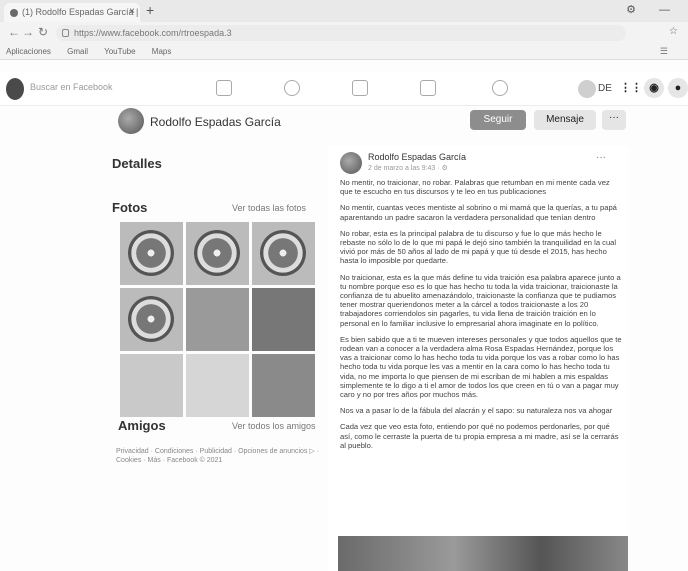 This screenshot has width=688, height=571. What do you see at coordinates (605, 88) in the screenshot?
I see `user-short-name: DE` at bounding box center [605, 88].